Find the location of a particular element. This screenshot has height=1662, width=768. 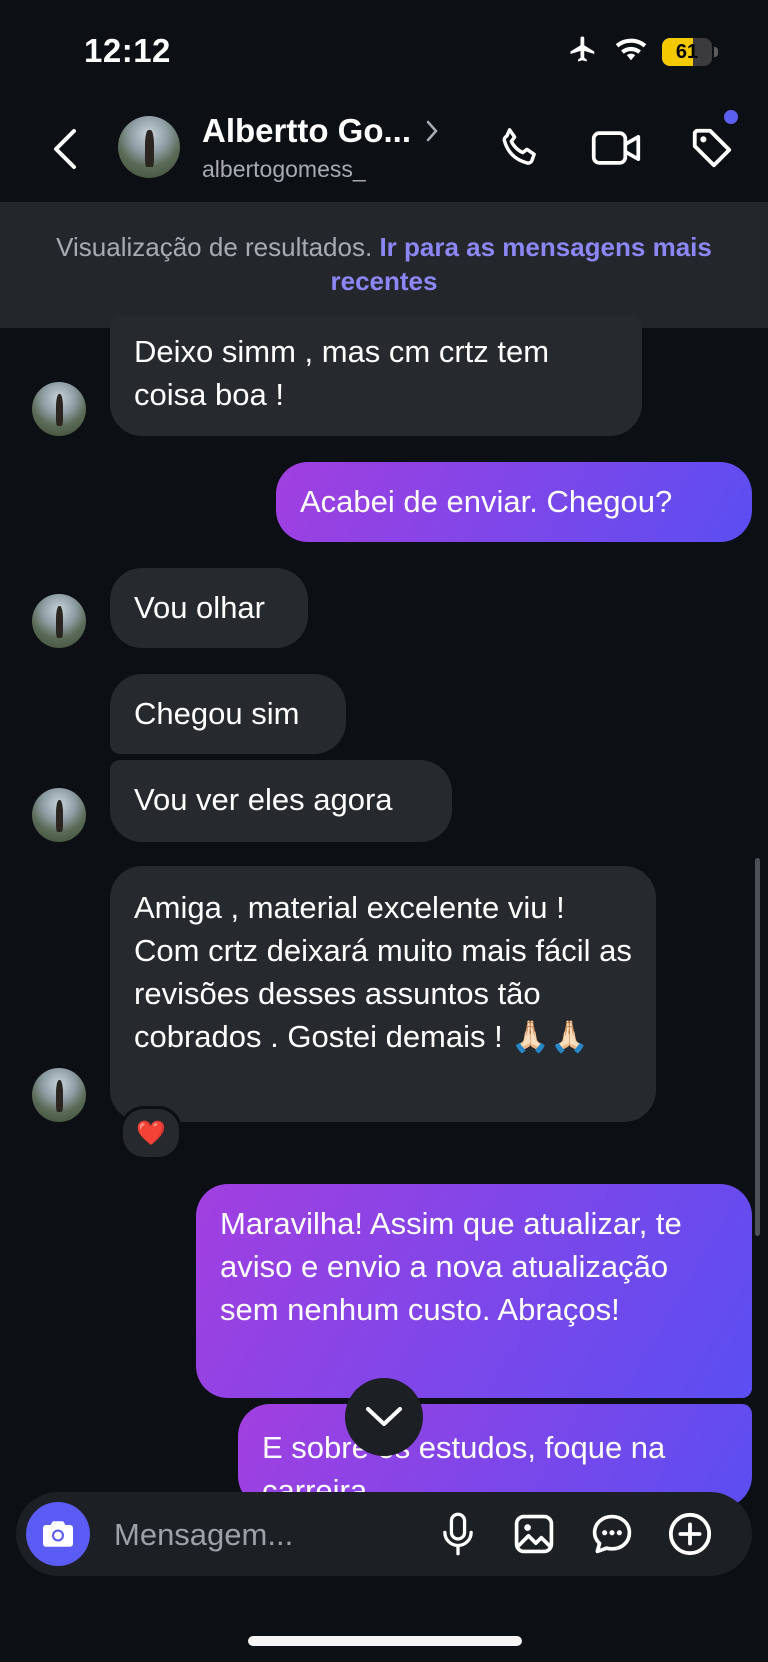

microphone-icon is located at coordinates (458, 1534).